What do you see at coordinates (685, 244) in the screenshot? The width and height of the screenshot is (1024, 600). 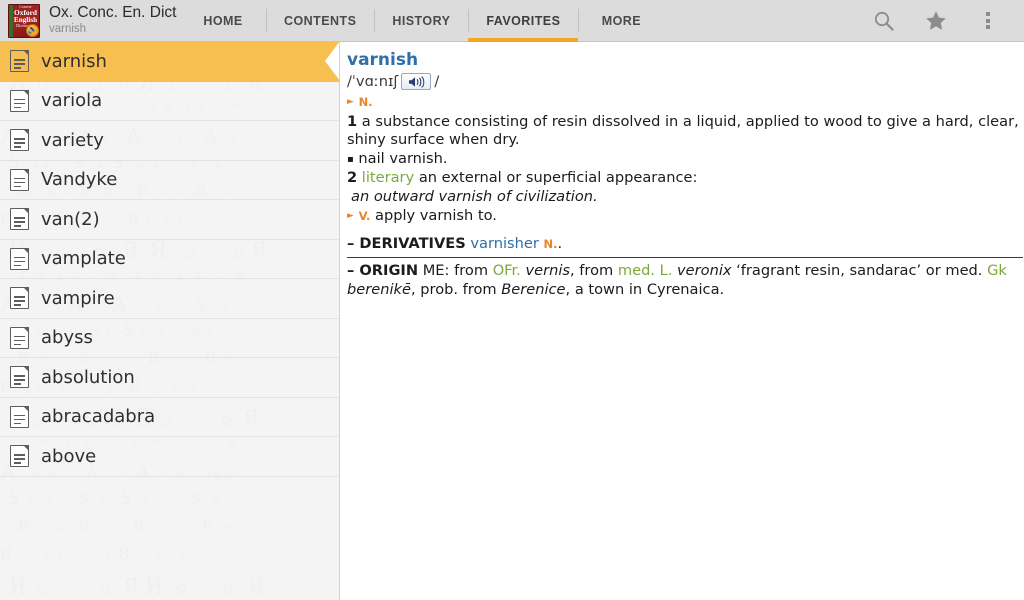 I see `derivatives-section: – DERIVATIVES varnisher N..` at bounding box center [685, 244].